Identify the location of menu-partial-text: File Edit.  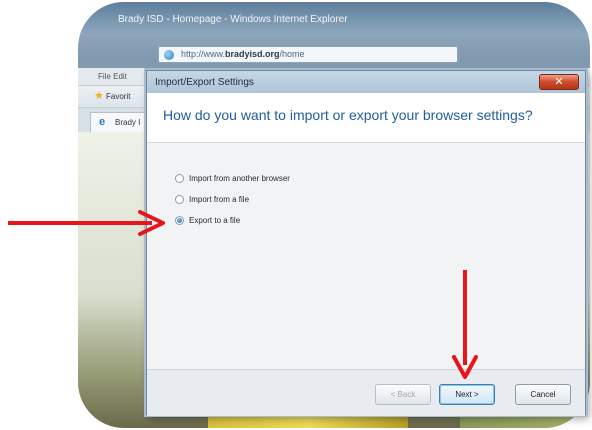
(112, 76).